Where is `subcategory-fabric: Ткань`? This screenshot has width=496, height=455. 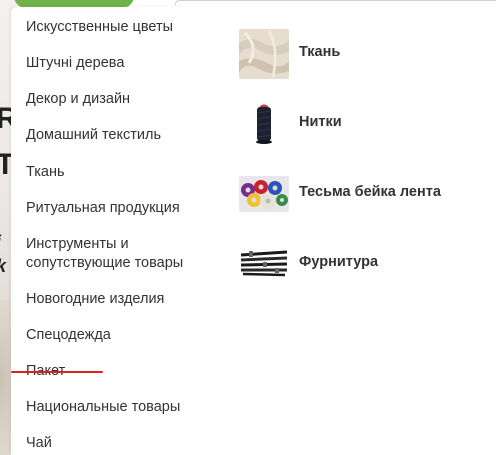
subcategory-fabric: Ткань is located at coordinates (359, 54).